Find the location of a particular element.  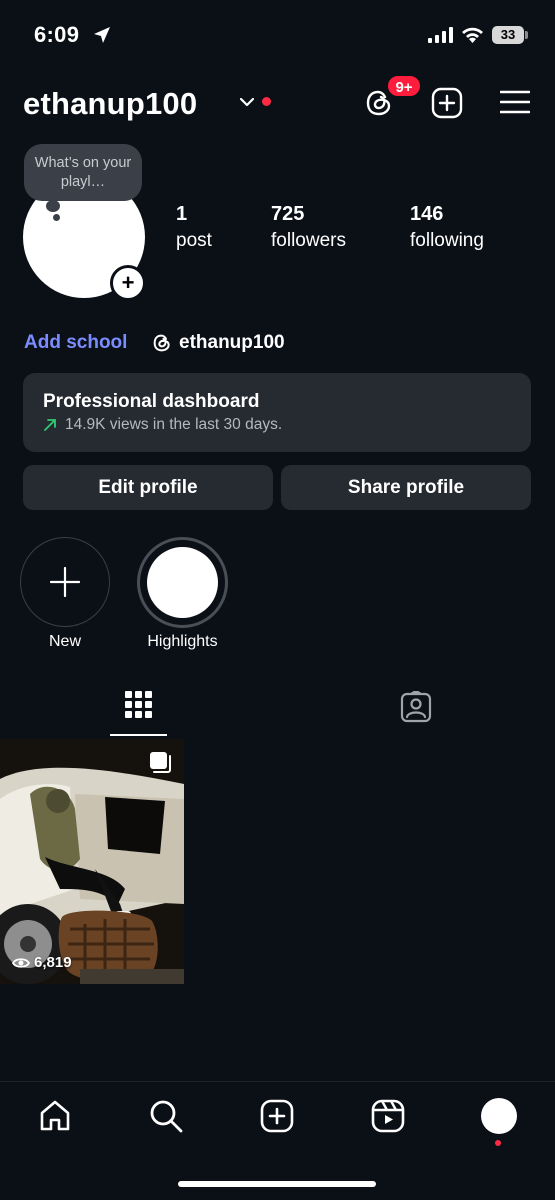

wifi-icon is located at coordinates (472, 35).